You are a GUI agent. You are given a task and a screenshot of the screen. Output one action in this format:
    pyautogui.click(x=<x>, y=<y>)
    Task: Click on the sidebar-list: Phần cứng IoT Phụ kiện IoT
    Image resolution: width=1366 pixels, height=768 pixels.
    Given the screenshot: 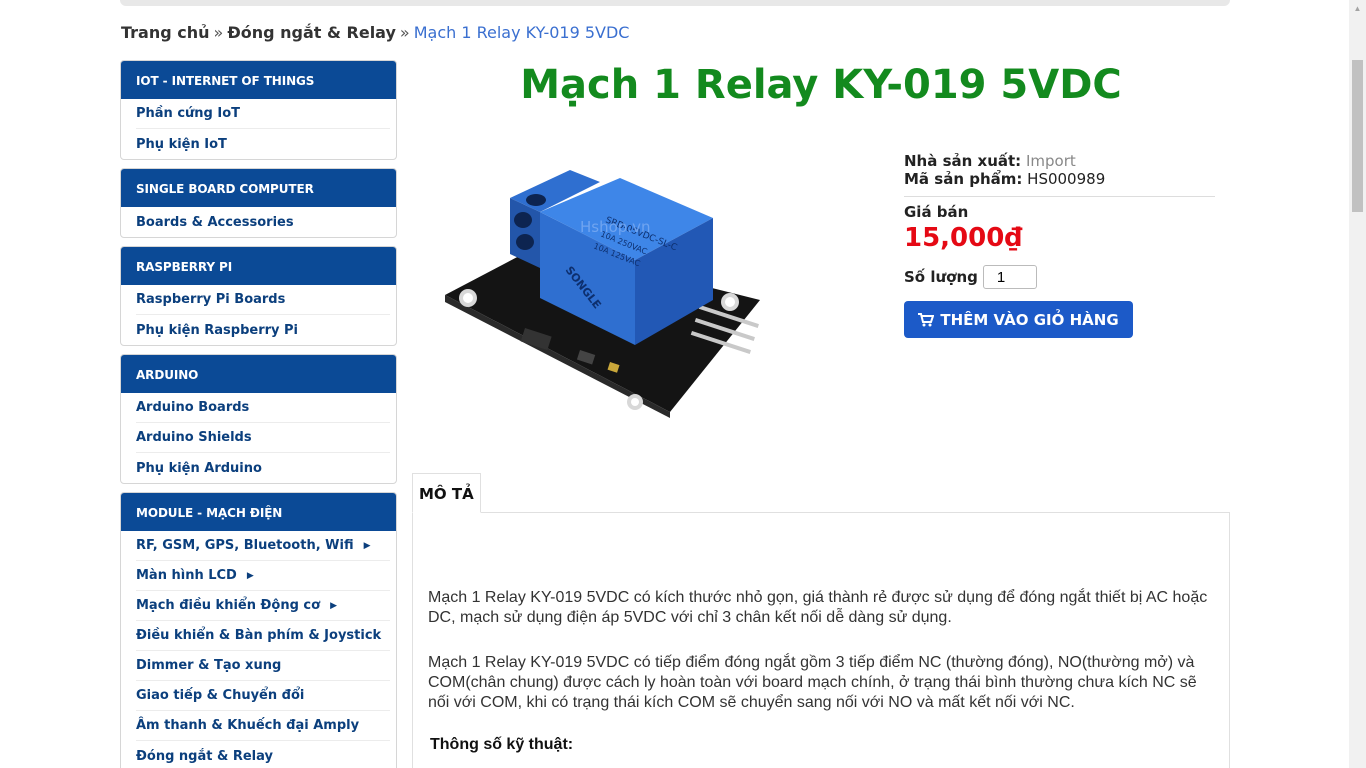 What is the action you would take?
    pyautogui.click(x=258, y=129)
    